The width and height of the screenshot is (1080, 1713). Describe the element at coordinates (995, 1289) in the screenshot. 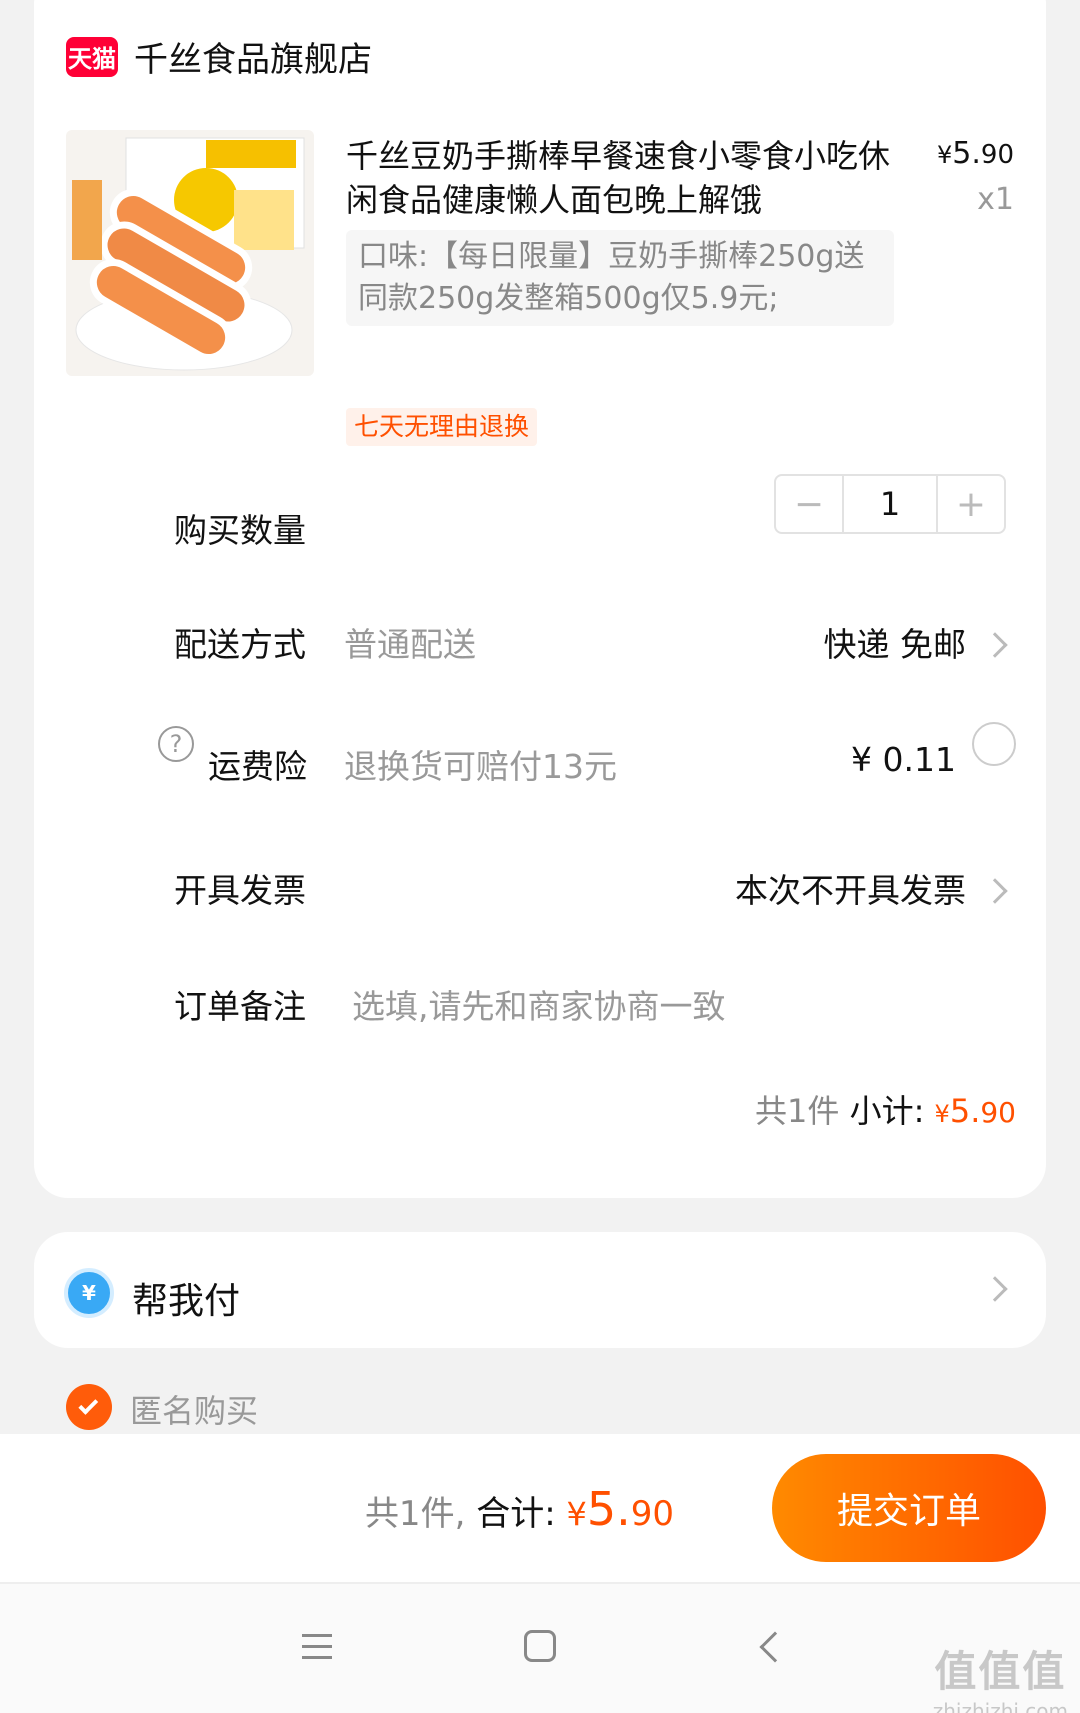

I see `help-pay-chevron-icon` at that location.